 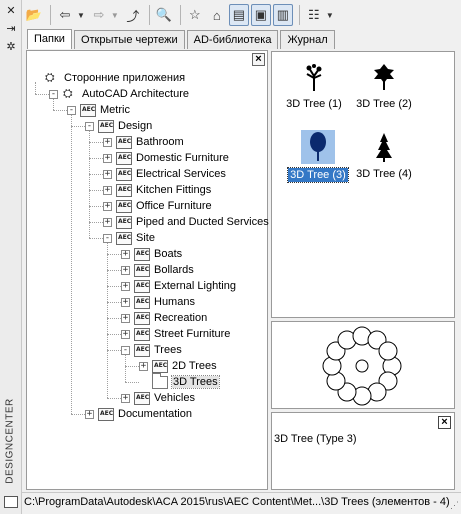 I want to click on tree-node-label: Сторонние приложения, so click(x=125, y=78).